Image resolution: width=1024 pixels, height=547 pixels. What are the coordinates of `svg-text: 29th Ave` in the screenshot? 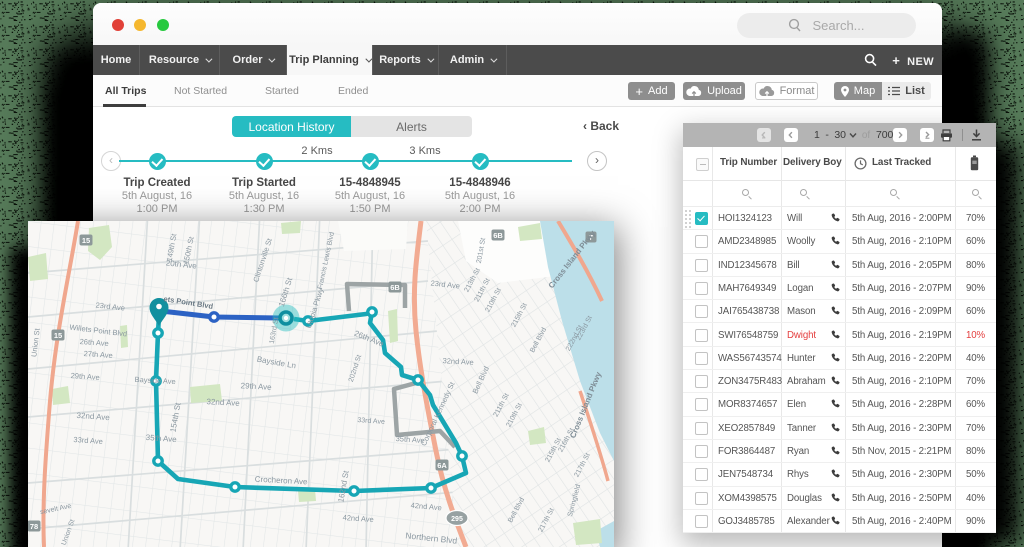 It's located at (256, 386).